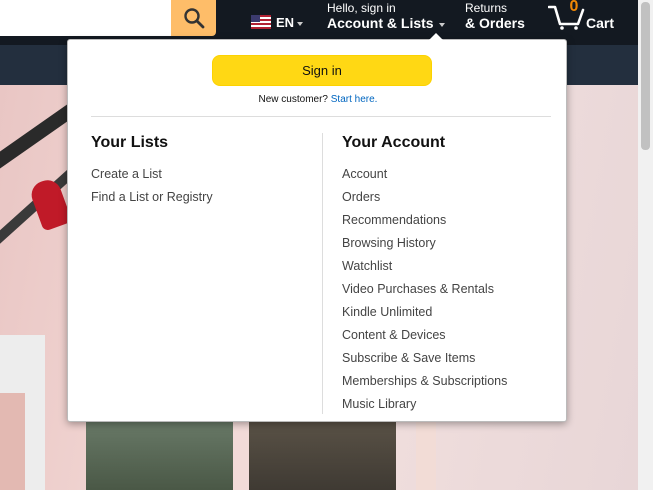  I want to click on flyout-pointer, so click(436, 36).